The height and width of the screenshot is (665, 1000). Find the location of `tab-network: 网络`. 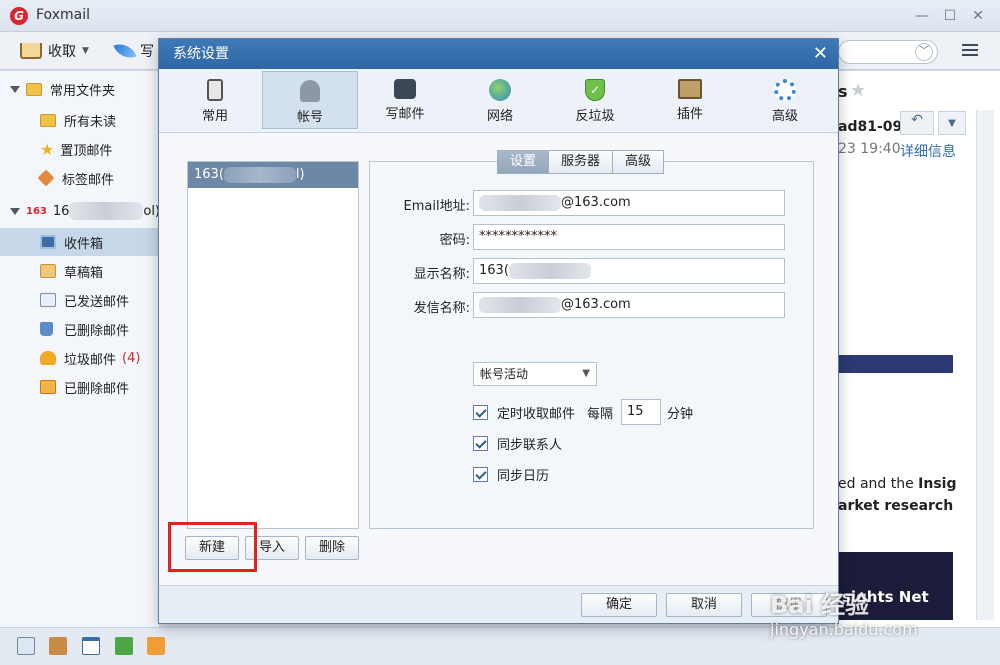

tab-network: 网络 is located at coordinates (500, 100).